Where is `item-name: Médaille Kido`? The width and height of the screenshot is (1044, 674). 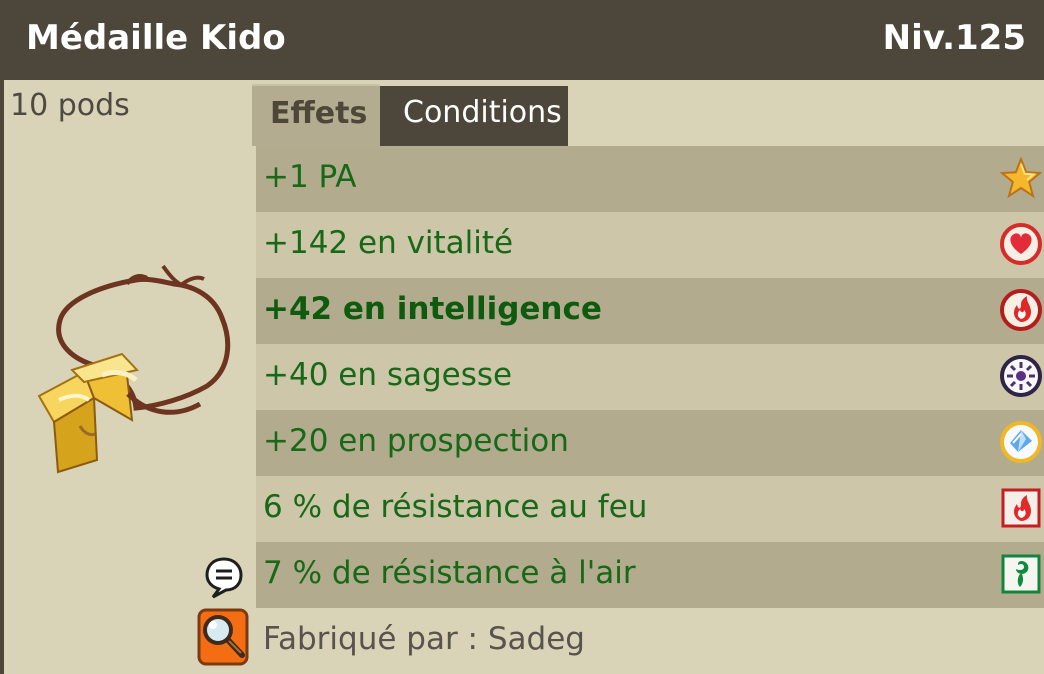 item-name: Médaille Kido is located at coordinates (156, 38).